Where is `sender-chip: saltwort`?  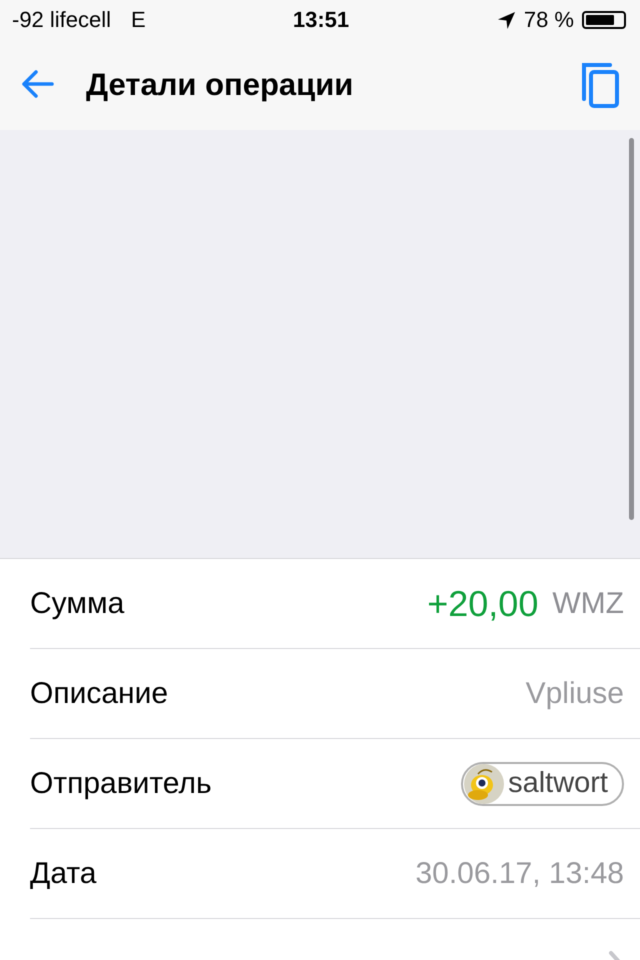
sender-chip: saltwort is located at coordinates (542, 784).